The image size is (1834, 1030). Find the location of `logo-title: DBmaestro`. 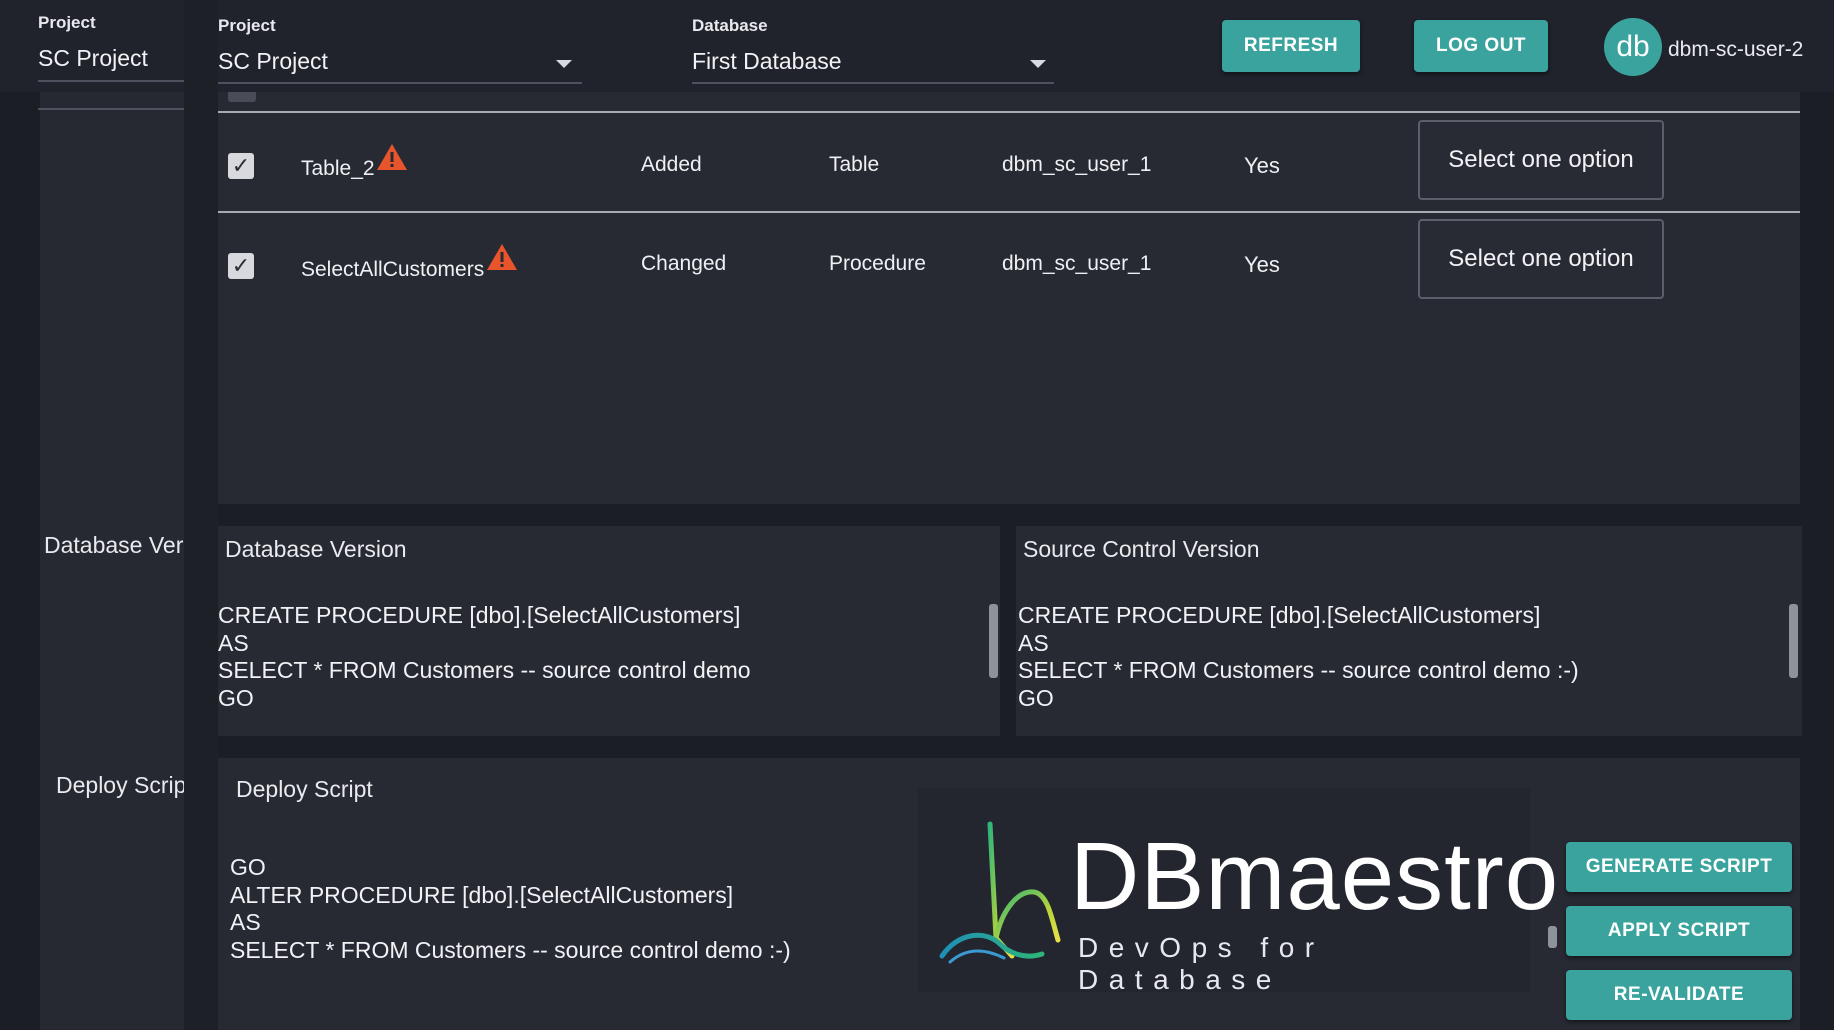

logo-title: DBmaestro is located at coordinates (1315, 876).